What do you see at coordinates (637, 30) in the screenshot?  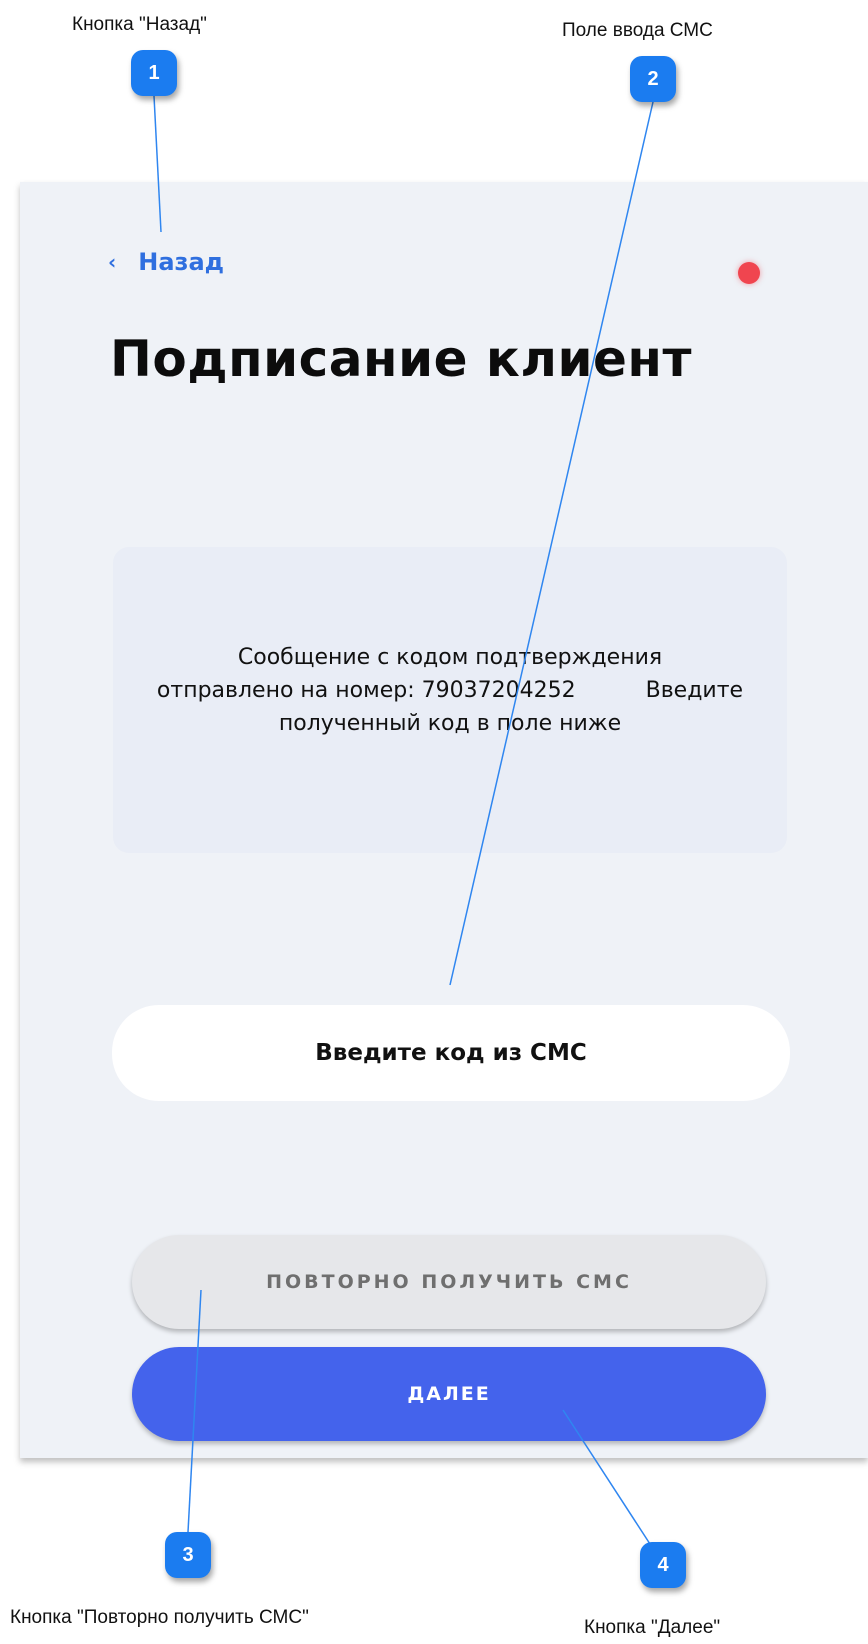 I see `callout-label-sms-field: Поле ввода СМС` at bounding box center [637, 30].